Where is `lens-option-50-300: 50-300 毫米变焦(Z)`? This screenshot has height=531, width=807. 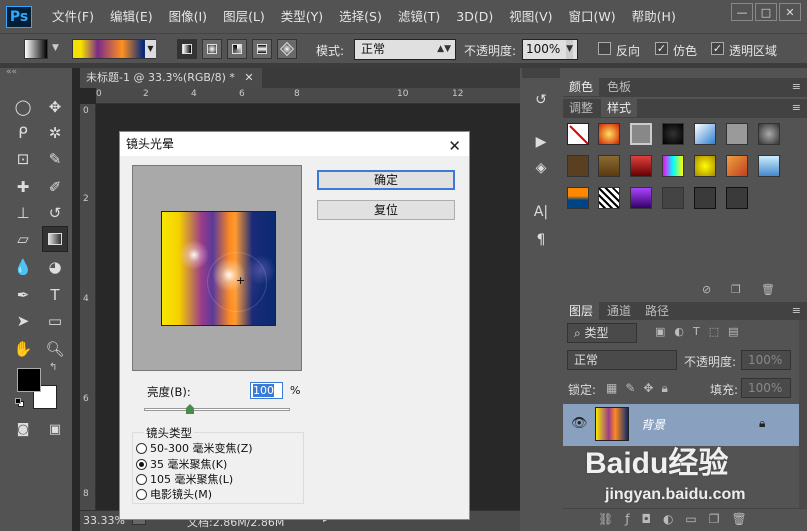
lens-option-50-300: 50-300 毫米变焦(Z) is located at coordinates (194, 448).